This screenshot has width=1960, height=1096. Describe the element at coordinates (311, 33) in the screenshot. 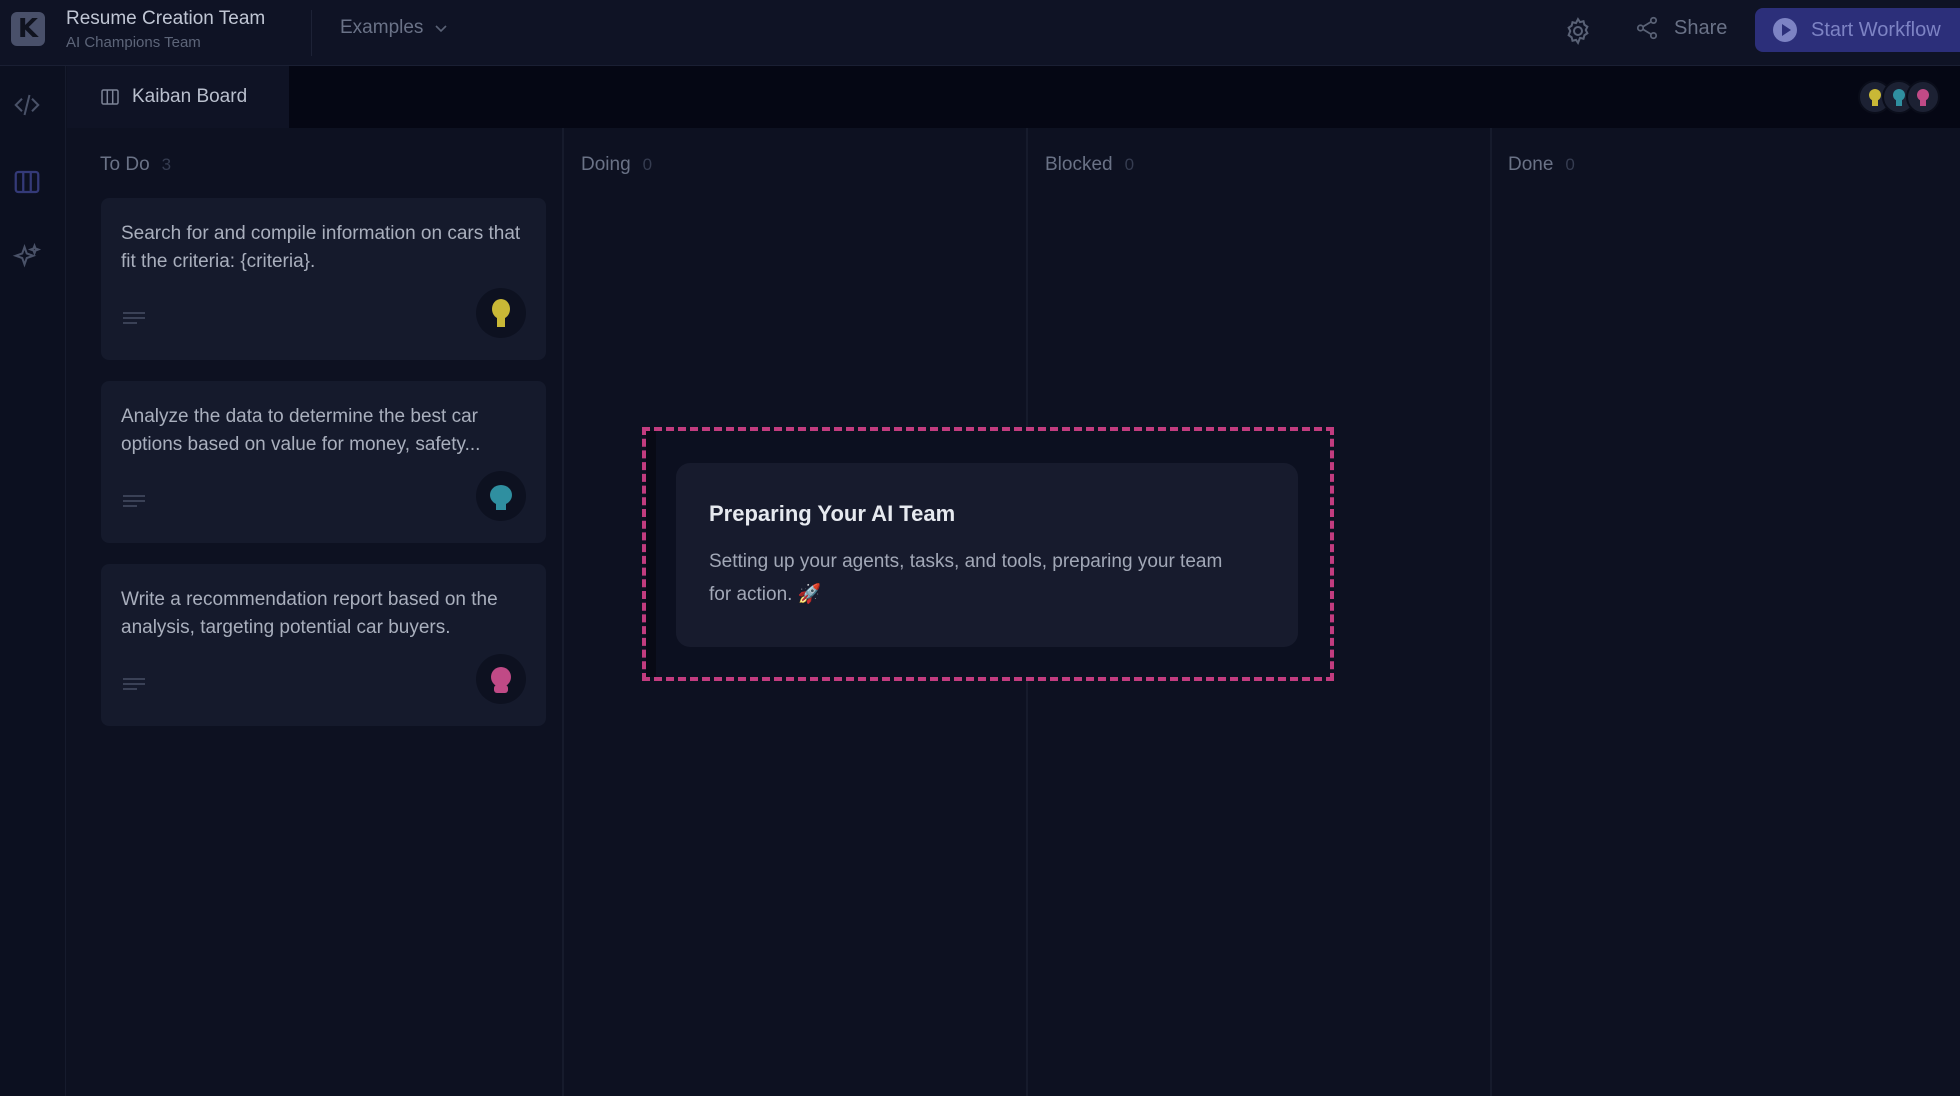

I see `divider` at that location.